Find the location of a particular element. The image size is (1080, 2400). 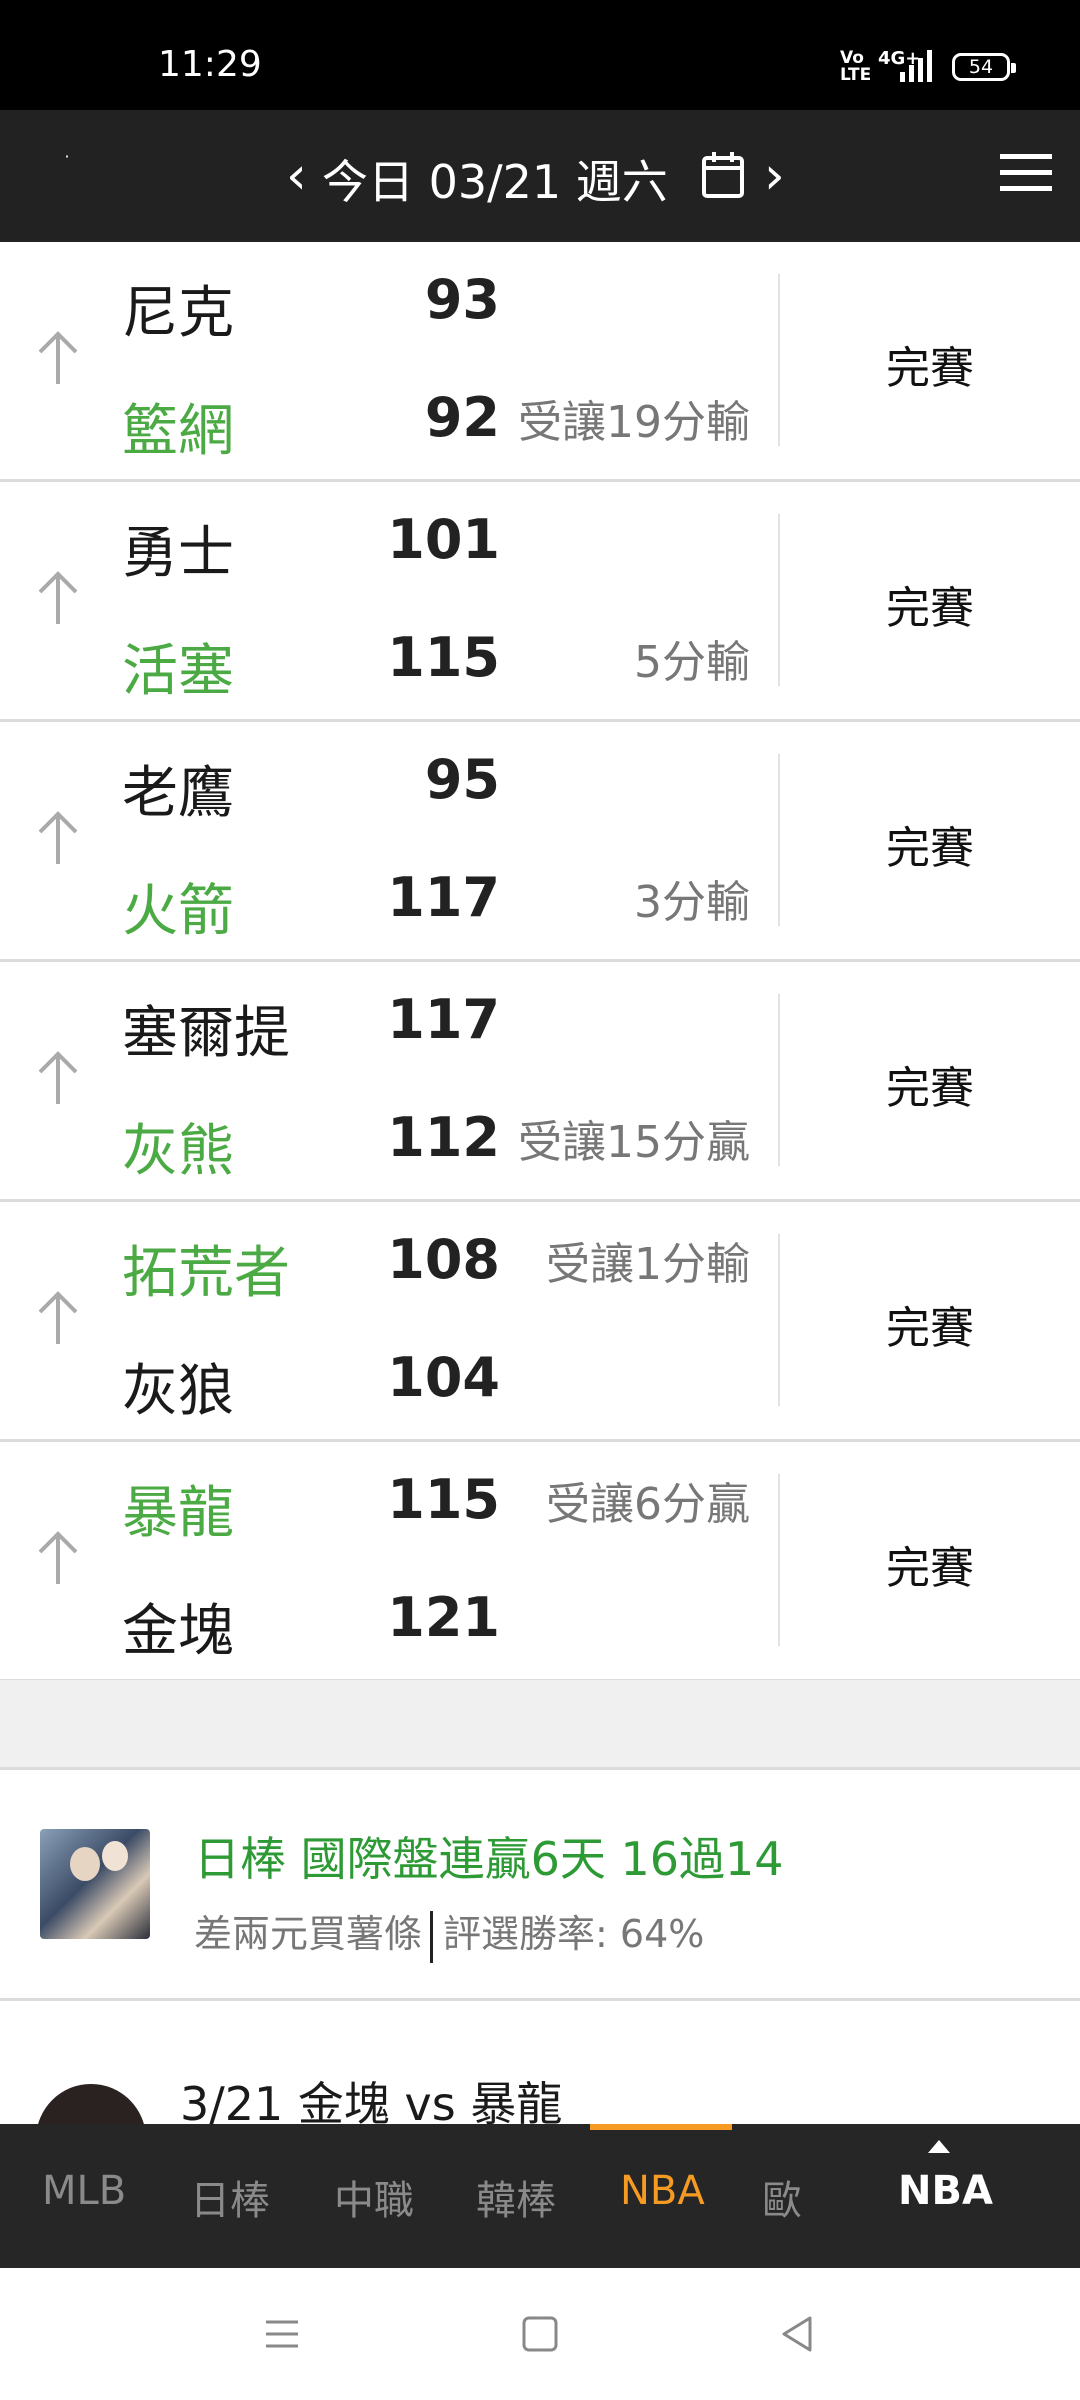

game-row: 尼克 93 籃網 92 受讓19分輸 完賽 is located at coordinates (540, 362).